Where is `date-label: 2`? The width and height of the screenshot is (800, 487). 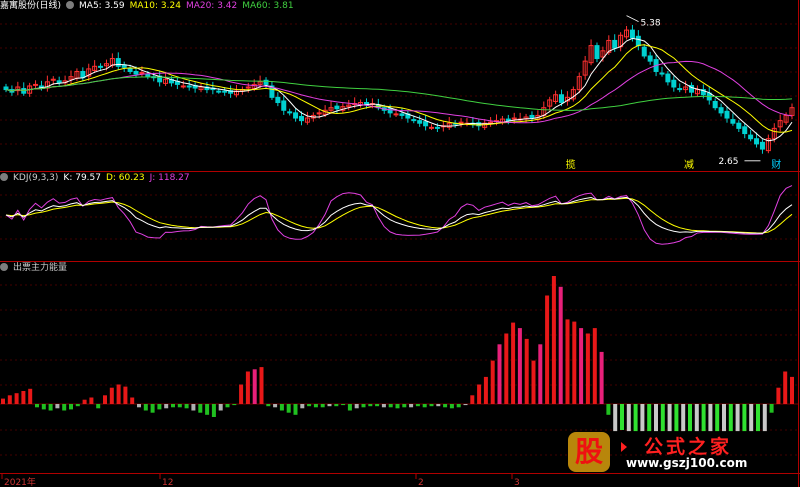
date-label: 2 is located at coordinates (421, 482).